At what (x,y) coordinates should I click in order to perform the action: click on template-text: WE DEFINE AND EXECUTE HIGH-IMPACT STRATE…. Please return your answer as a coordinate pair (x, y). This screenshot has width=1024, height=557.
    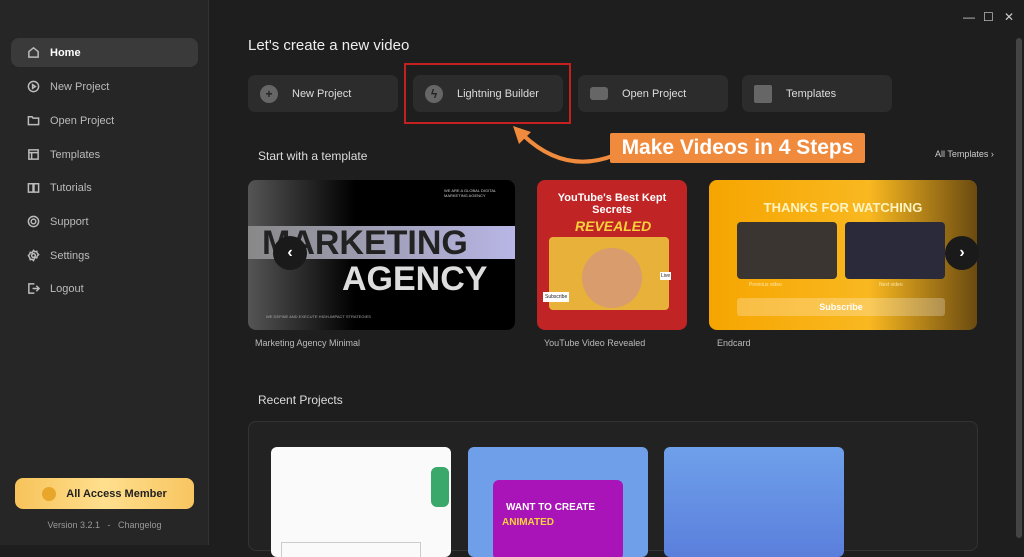
    Looking at the image, I should click on (318, 316).